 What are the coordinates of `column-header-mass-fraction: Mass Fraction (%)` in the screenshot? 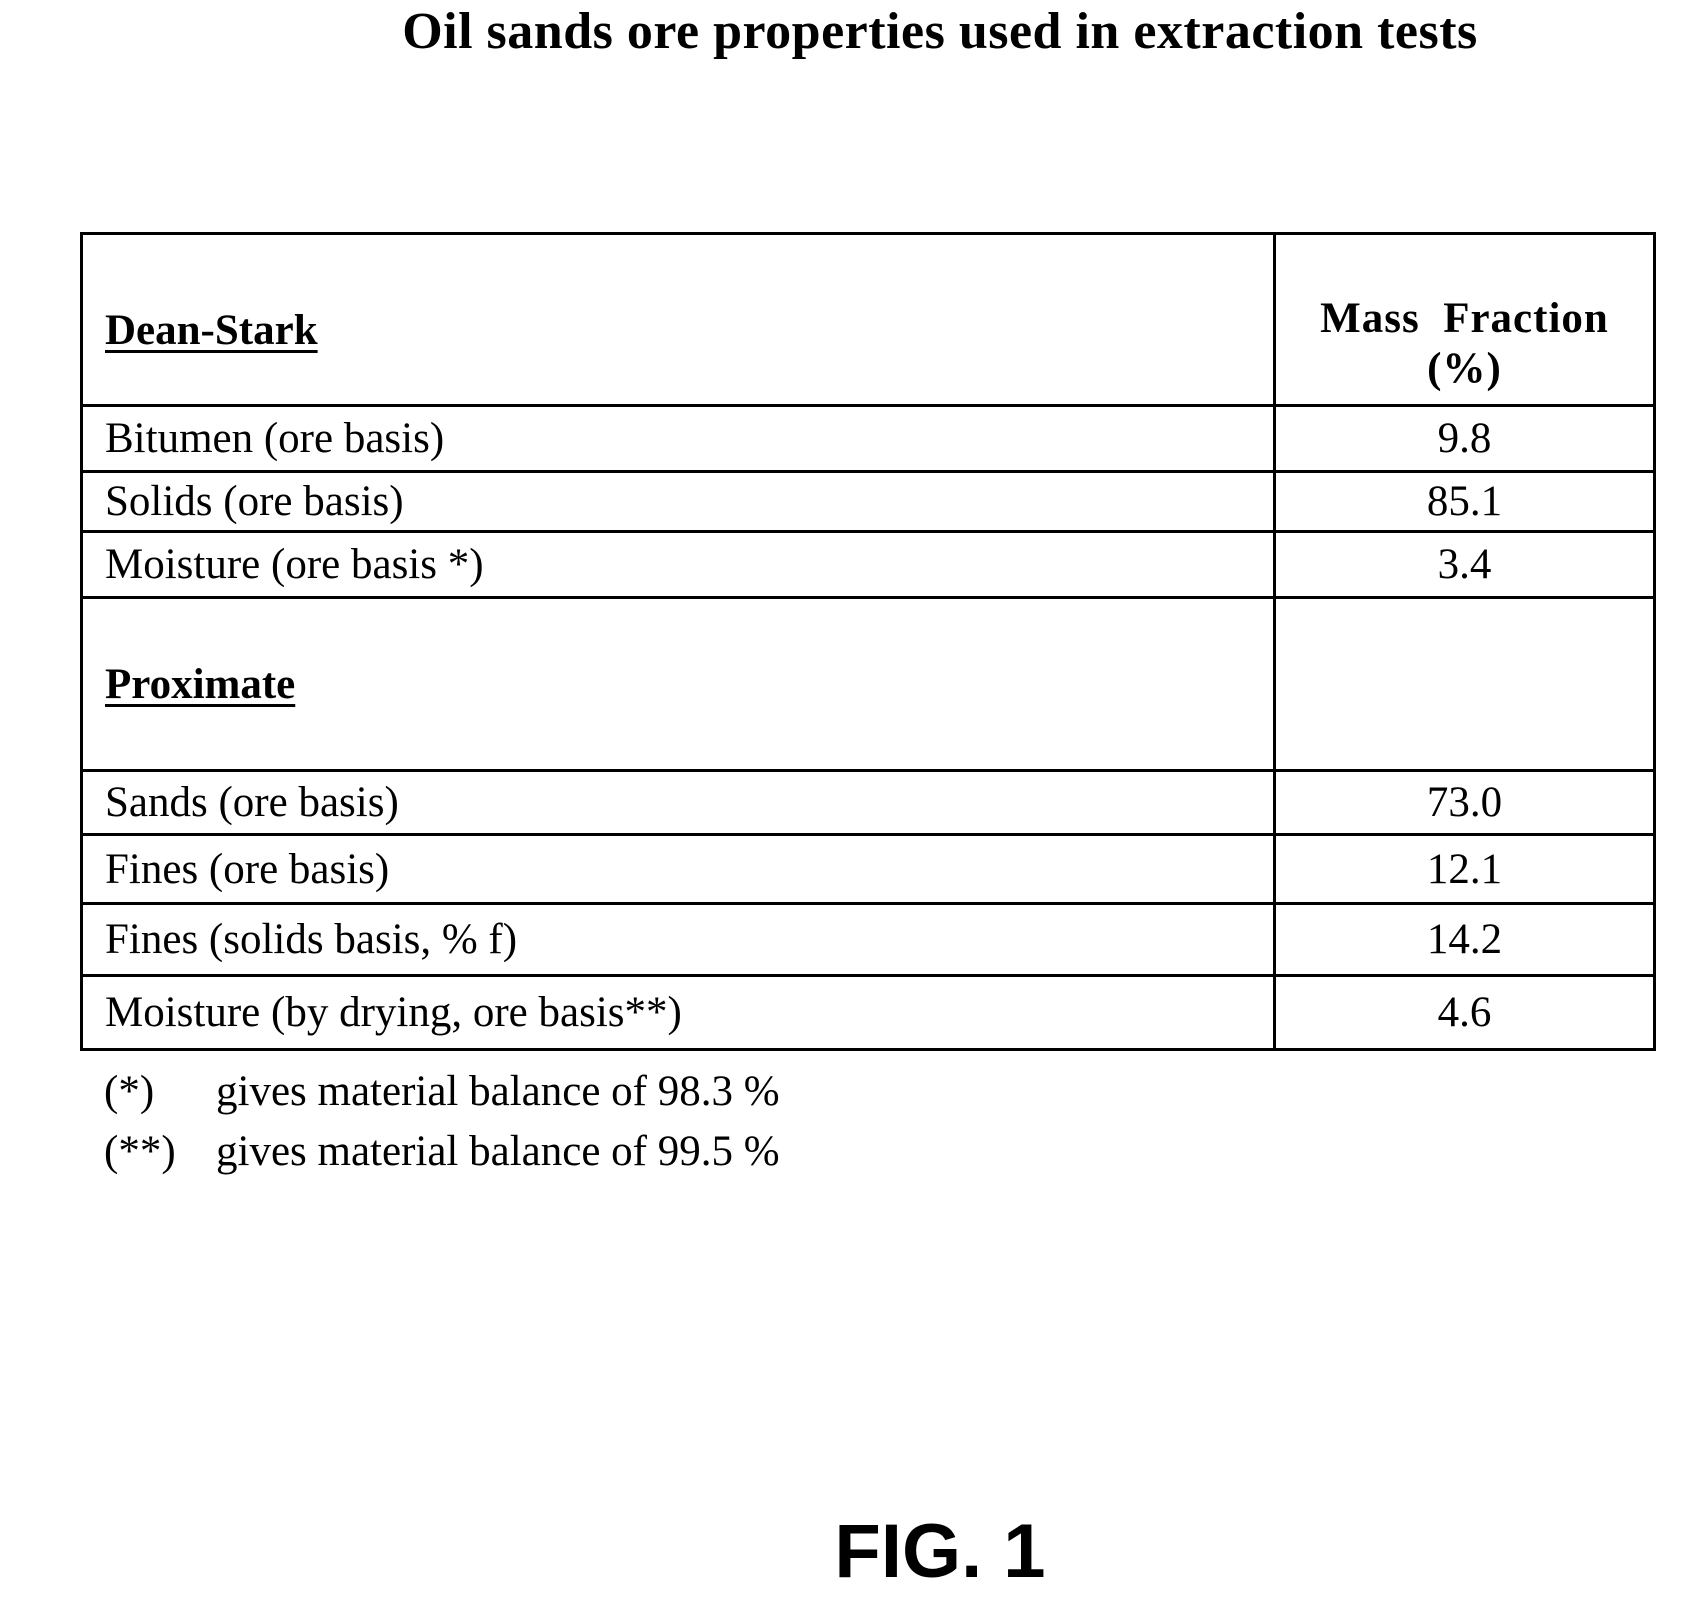 It's located at (1464, 319).